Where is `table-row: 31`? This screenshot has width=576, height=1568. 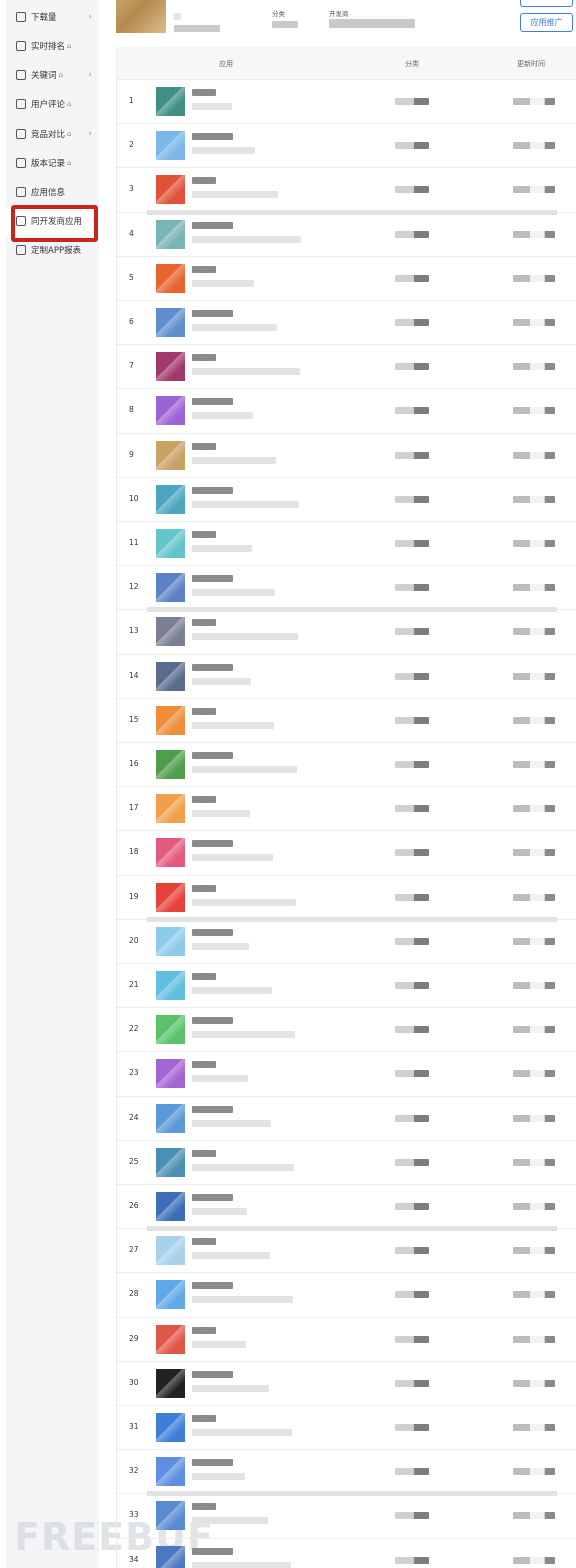 table-row: 31 is located at coordinates (346, 1428).